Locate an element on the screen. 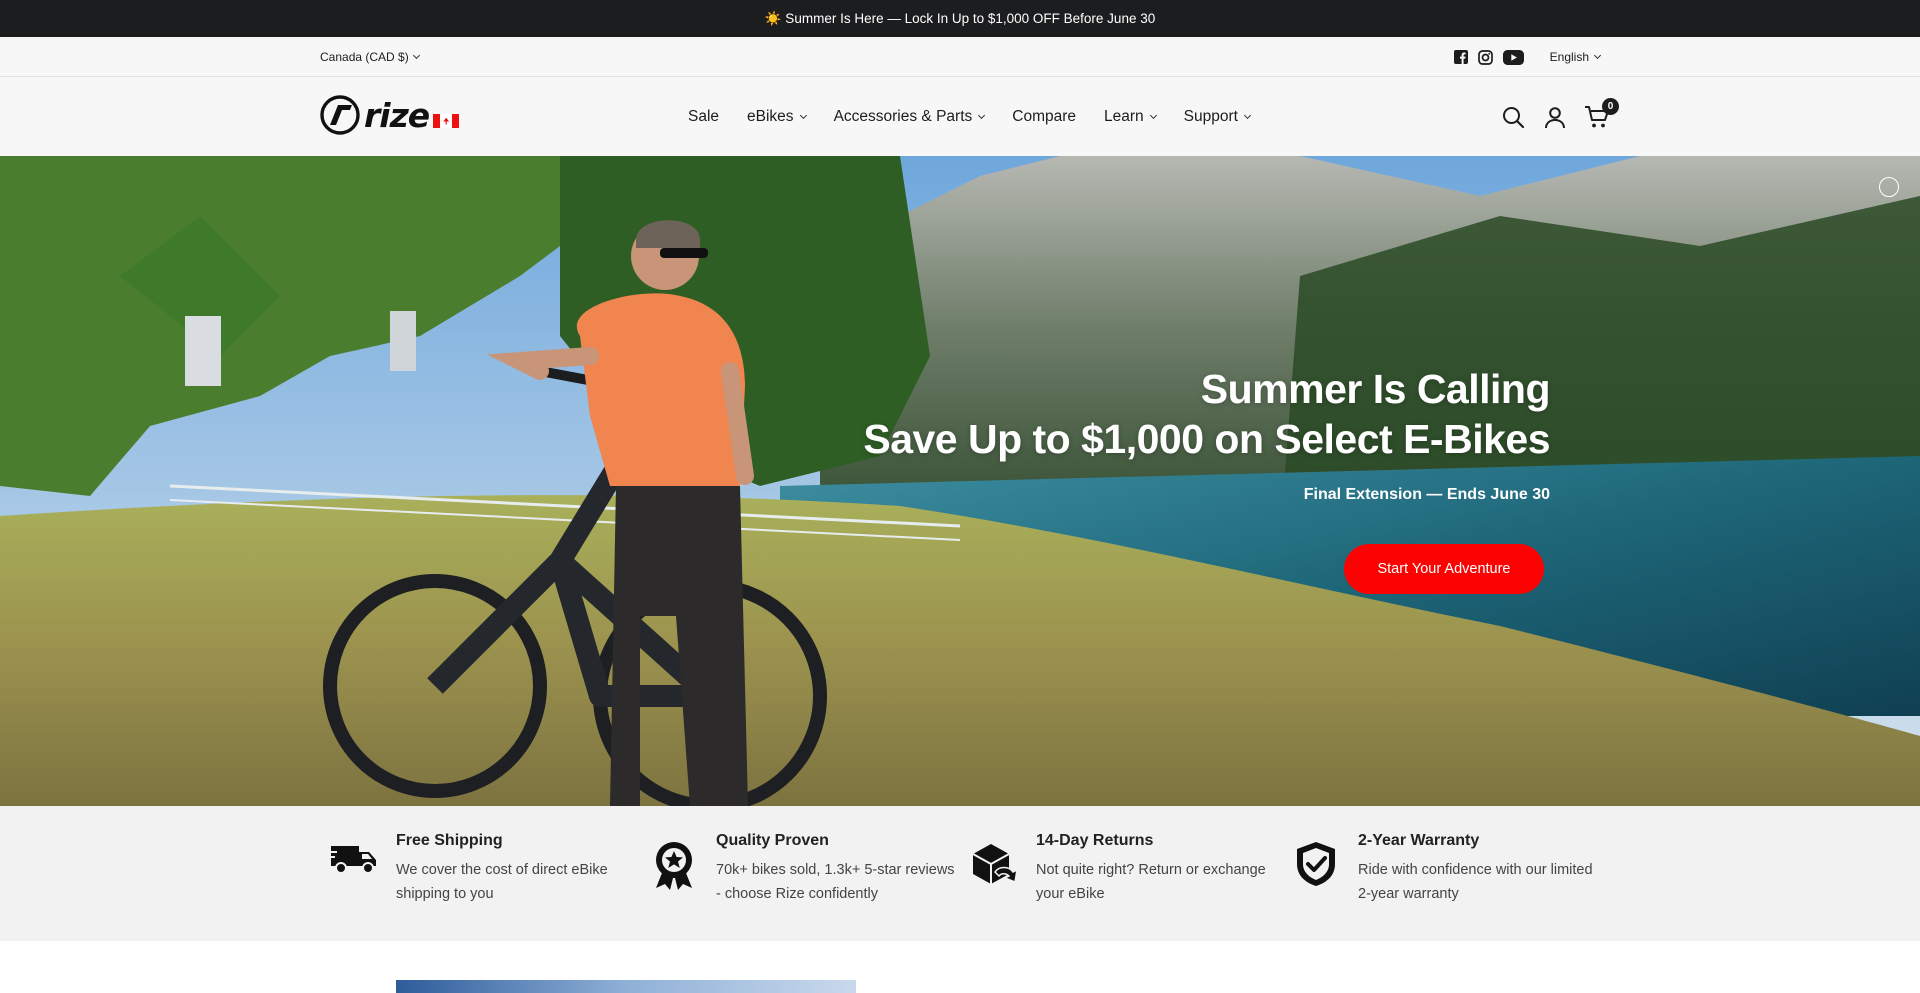  next-section-image is located at coordinates (626, 986).